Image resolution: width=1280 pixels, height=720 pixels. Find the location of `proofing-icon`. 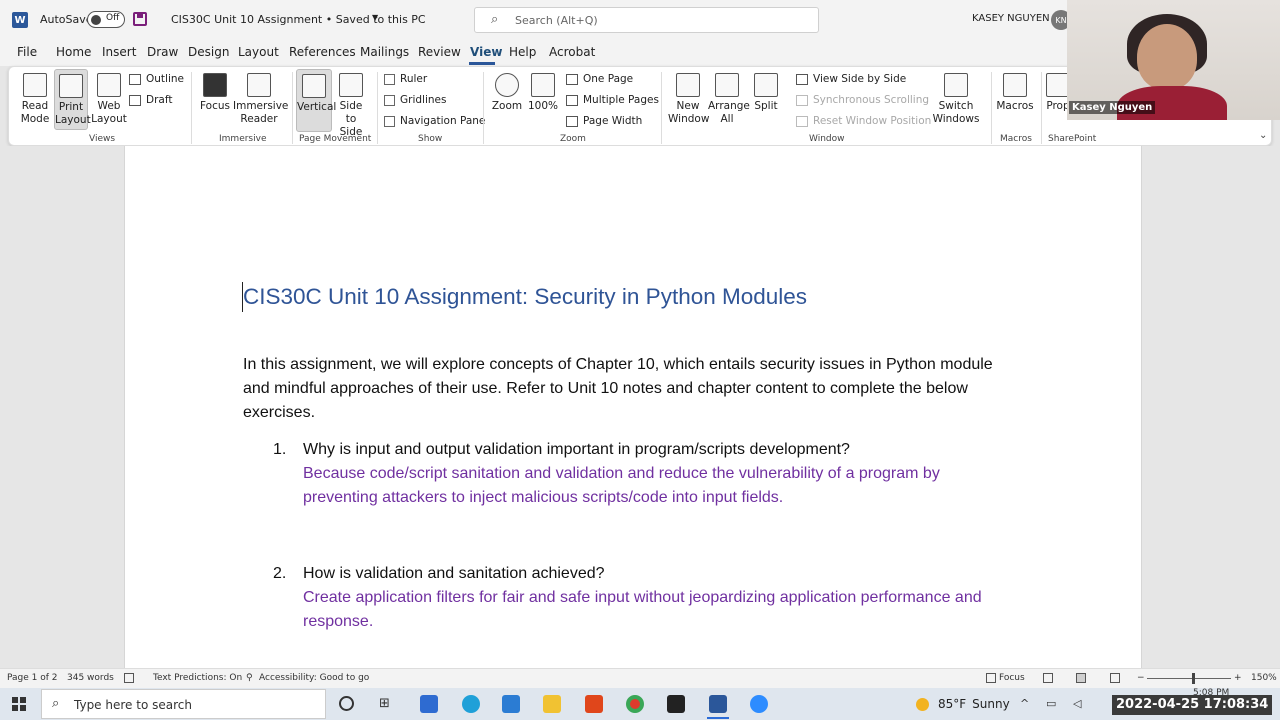

proofing-icon is located at coordinates (129, 678).